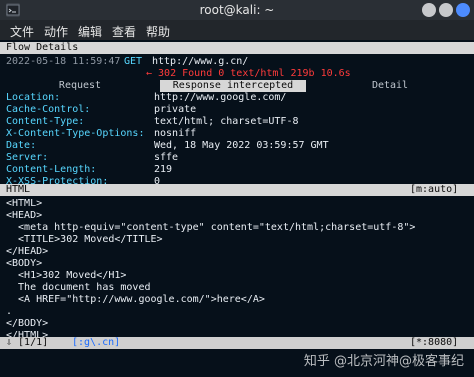  Describe the element at coordinates (24, 203) in the screenshot. I see `body-line: <HTML>` at that location.